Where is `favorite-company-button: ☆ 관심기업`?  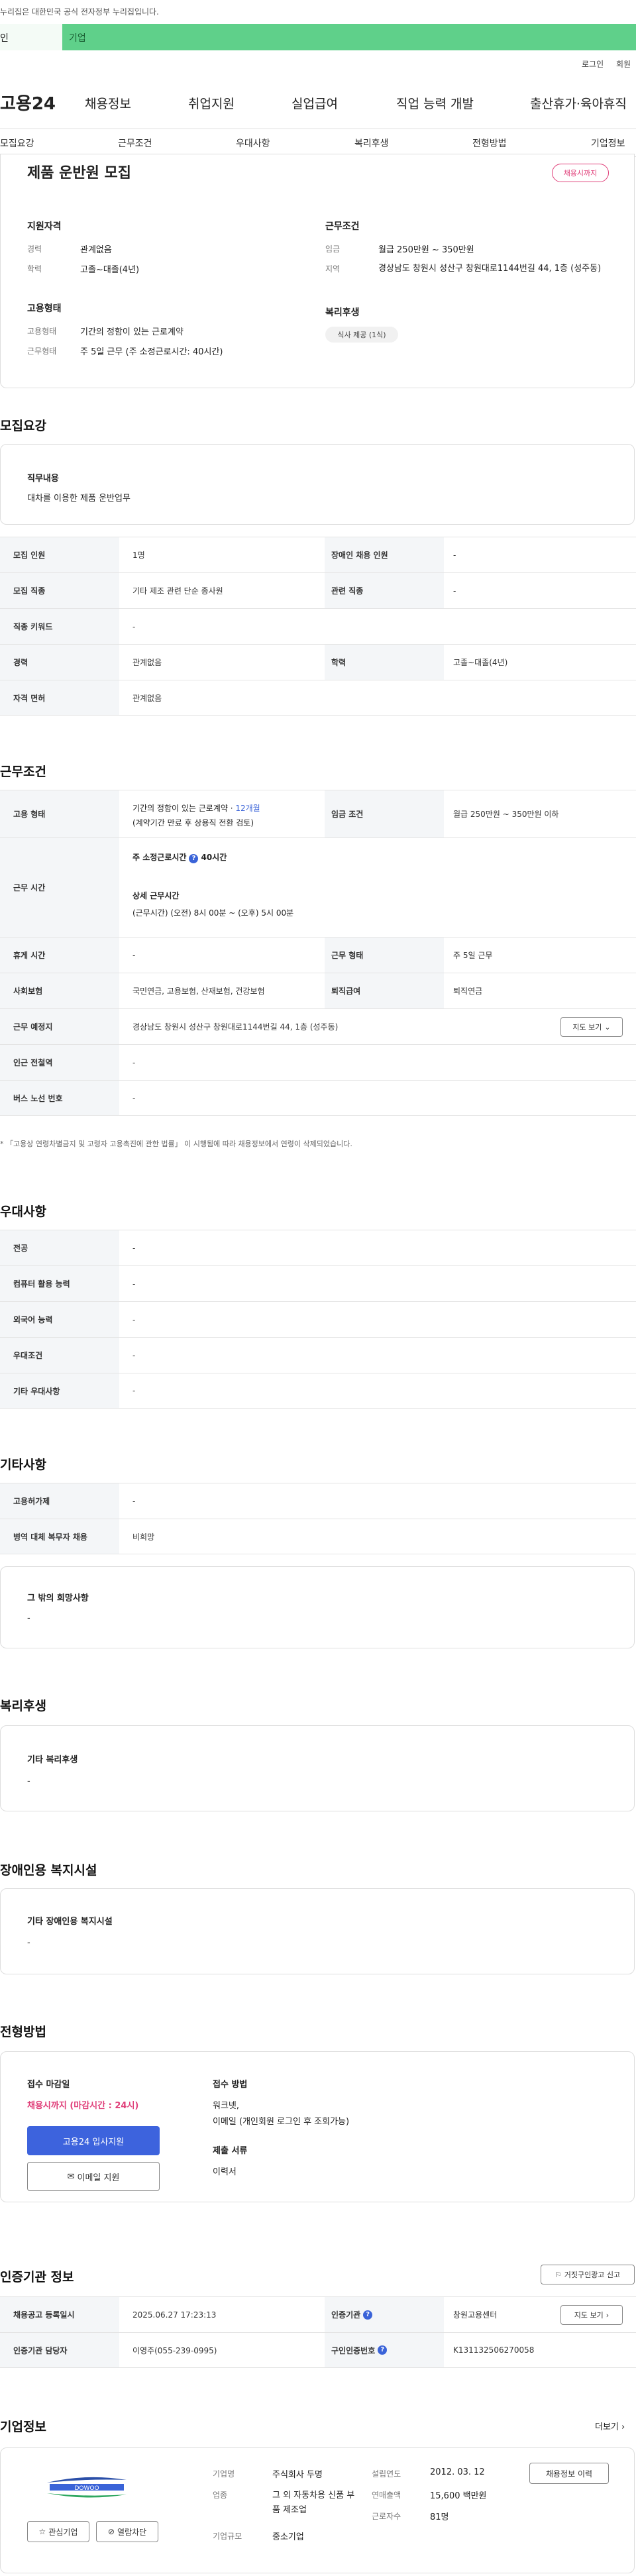 favorite-company-button: ☆ 관심기업 is located at coordinates (58, 2531).